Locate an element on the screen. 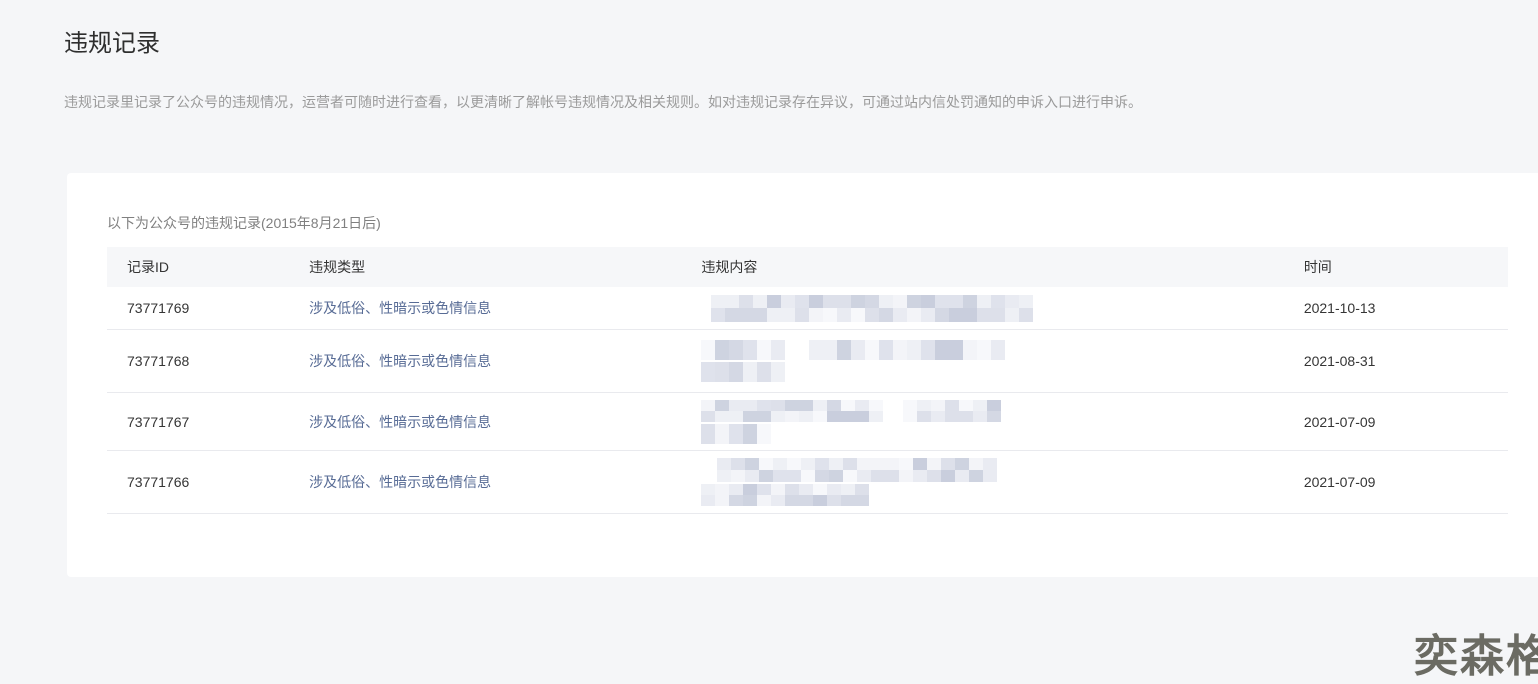 This screenshot has height=684, width=1538. column-header-record-id: 记录ID is located at coordinates (148, 266).